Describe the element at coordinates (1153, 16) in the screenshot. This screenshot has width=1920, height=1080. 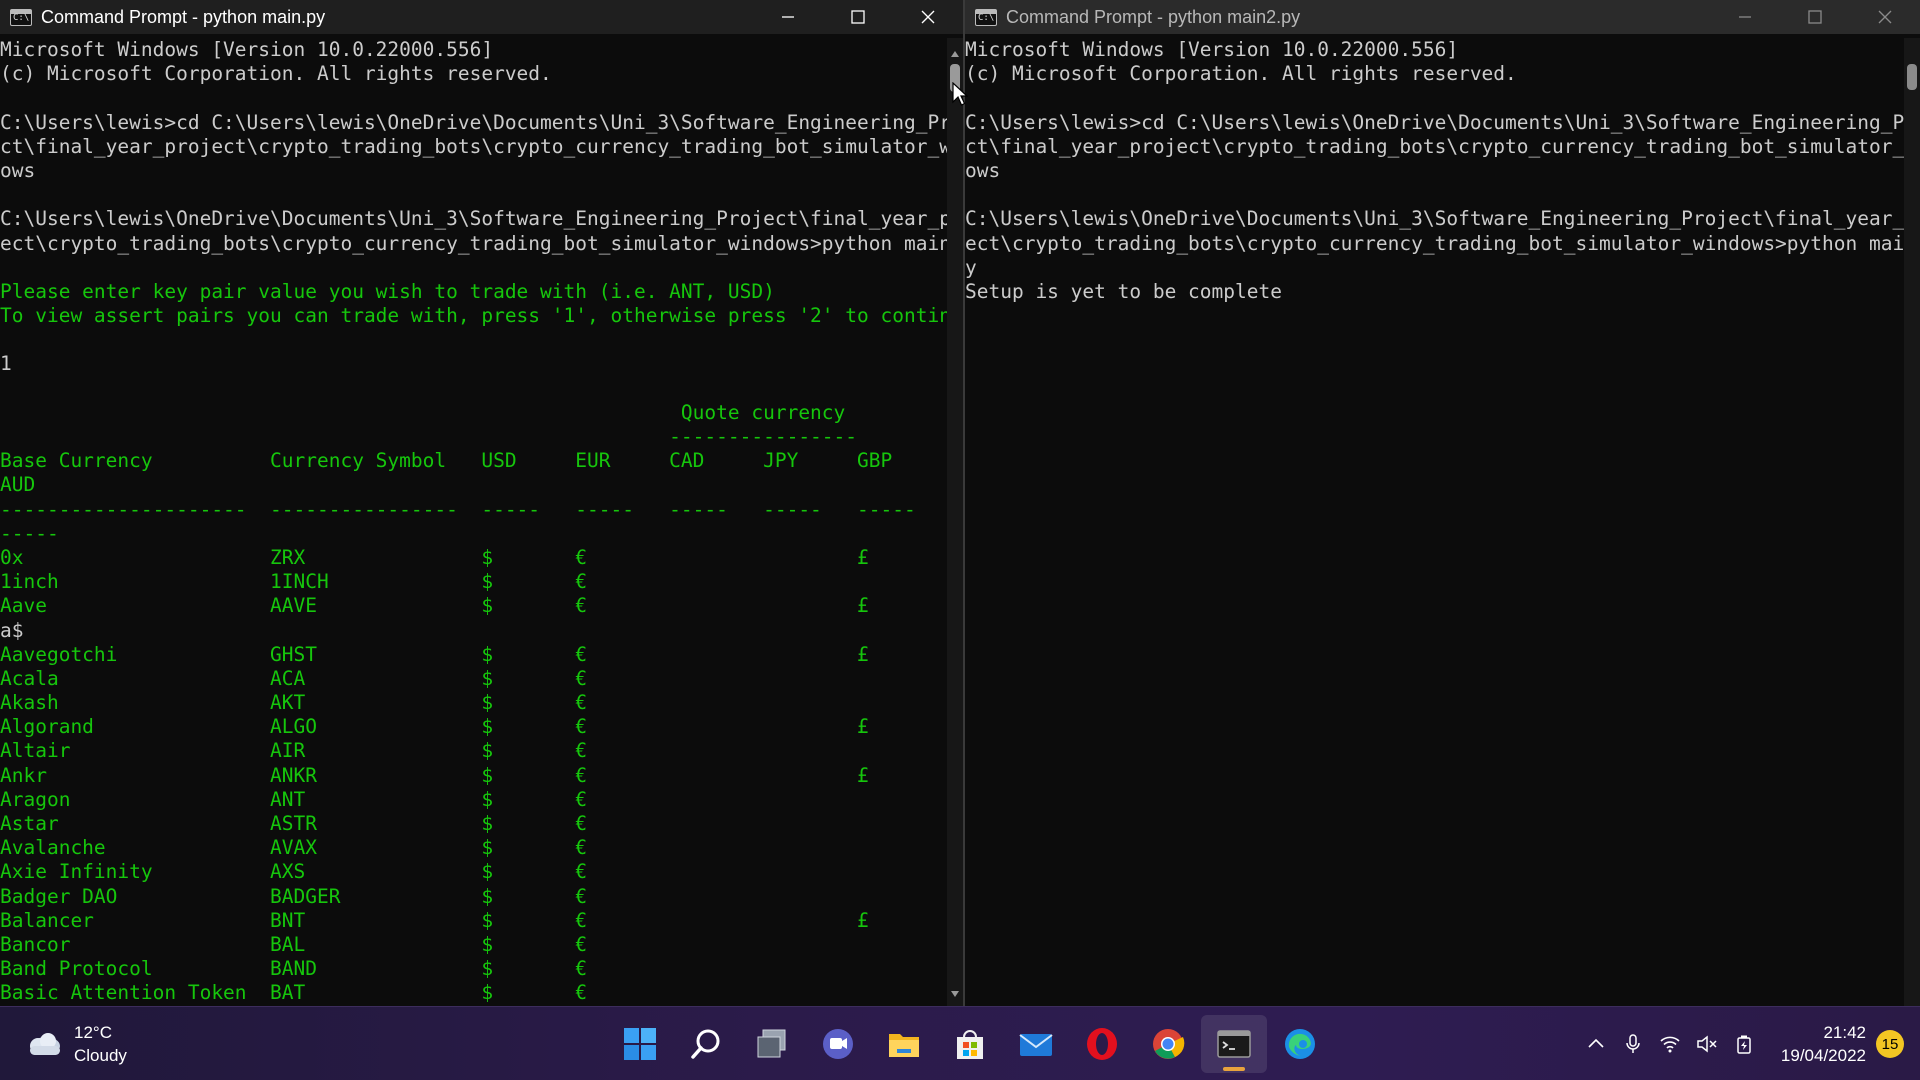
I see `window-title: Command Prompt - python main2.py` at that location.